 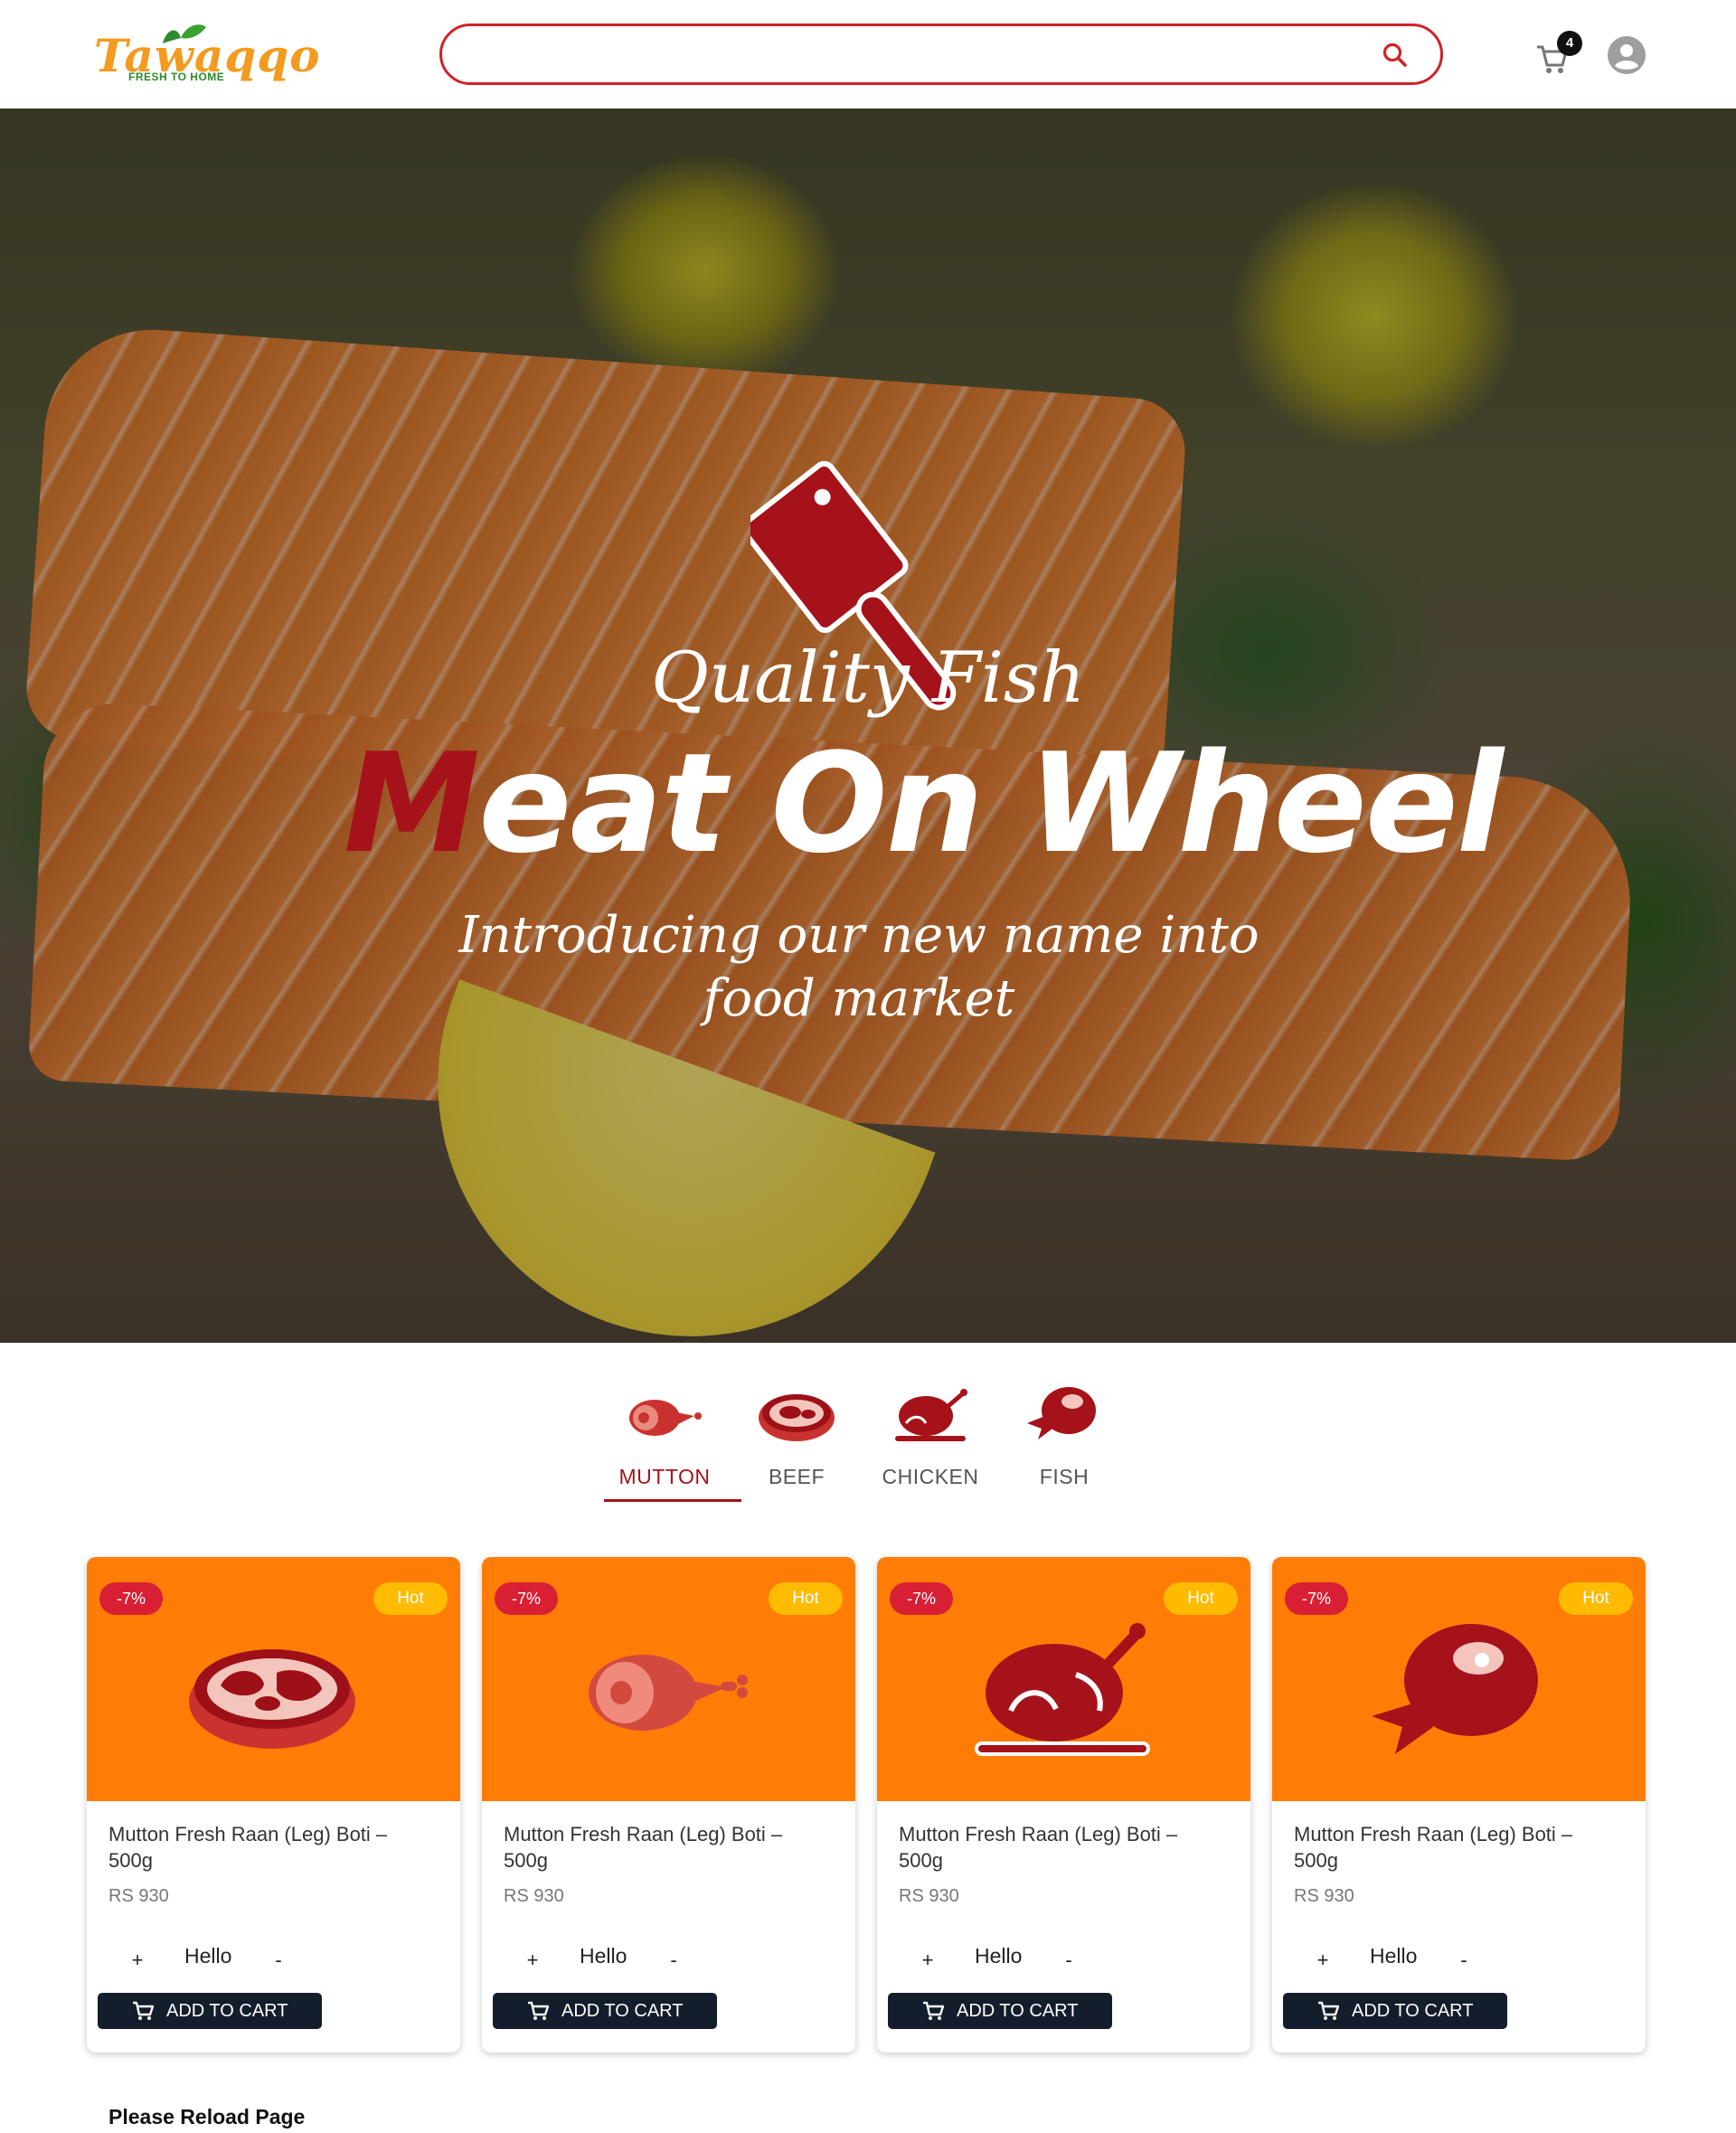 What do you see at coordinates (664, 1476) in the screenshot?
I see `tab-label: MUTTON` at bounding box center [664, 1476].